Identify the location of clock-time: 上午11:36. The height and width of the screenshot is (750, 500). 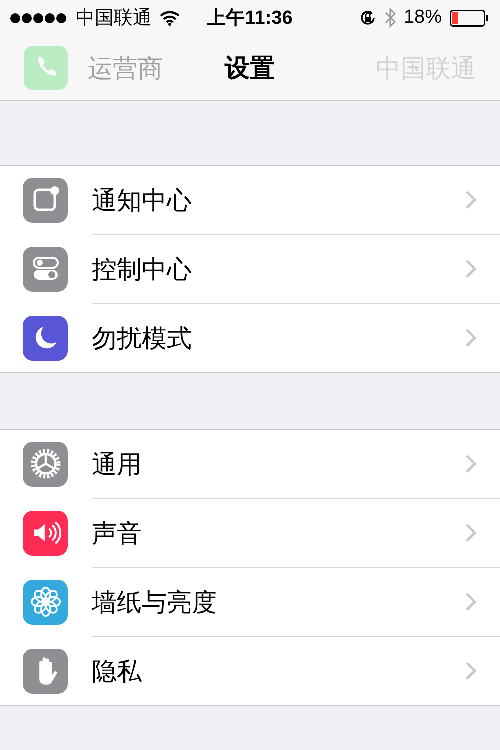
(250, 19).